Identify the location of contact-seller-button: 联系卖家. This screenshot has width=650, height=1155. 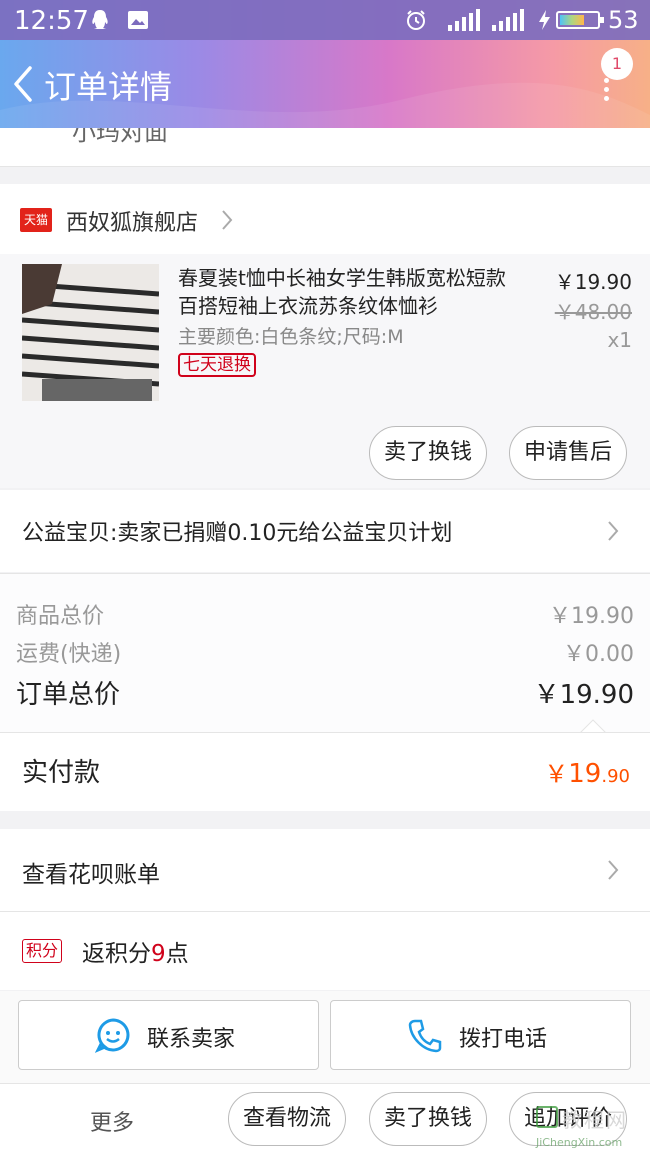
(168, 1035).